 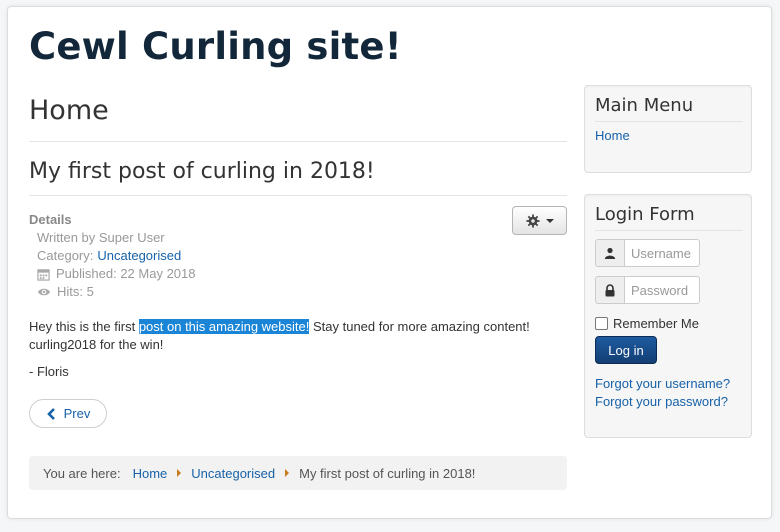 What do you see at coordinates (662, 383) in the screenshot?
I see `forgot-username-link: Forgot your username?` at bounding box center [662, 383].